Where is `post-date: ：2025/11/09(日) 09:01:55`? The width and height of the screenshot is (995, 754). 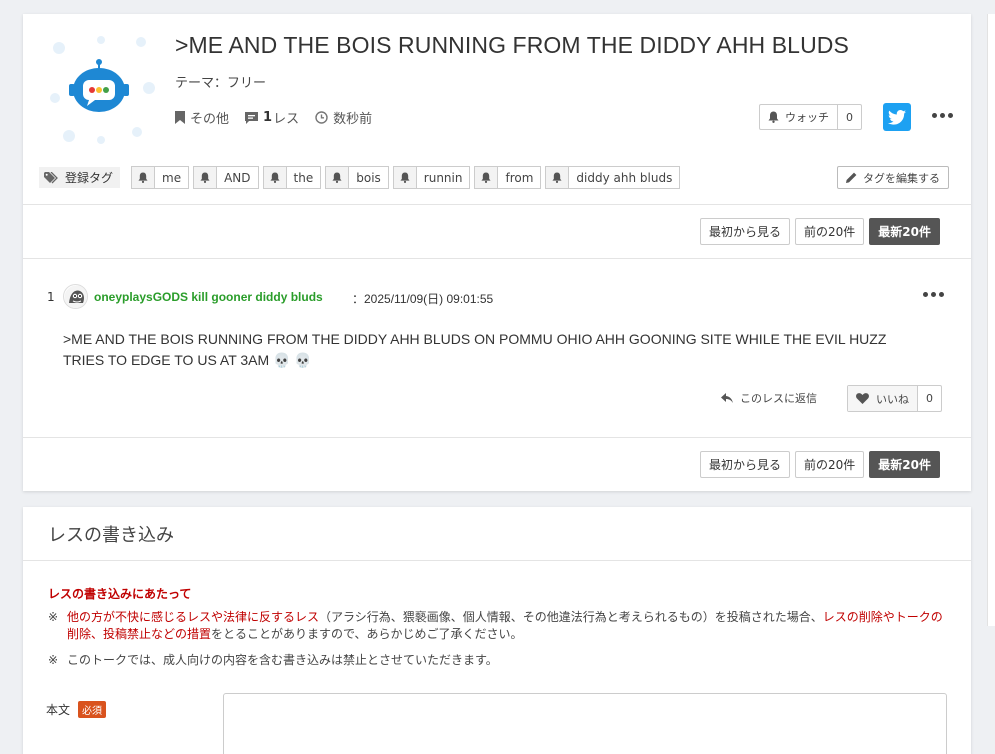
post-date: ：2025/11/09(日) 09:01:55 is located at coordinates (423, 299).